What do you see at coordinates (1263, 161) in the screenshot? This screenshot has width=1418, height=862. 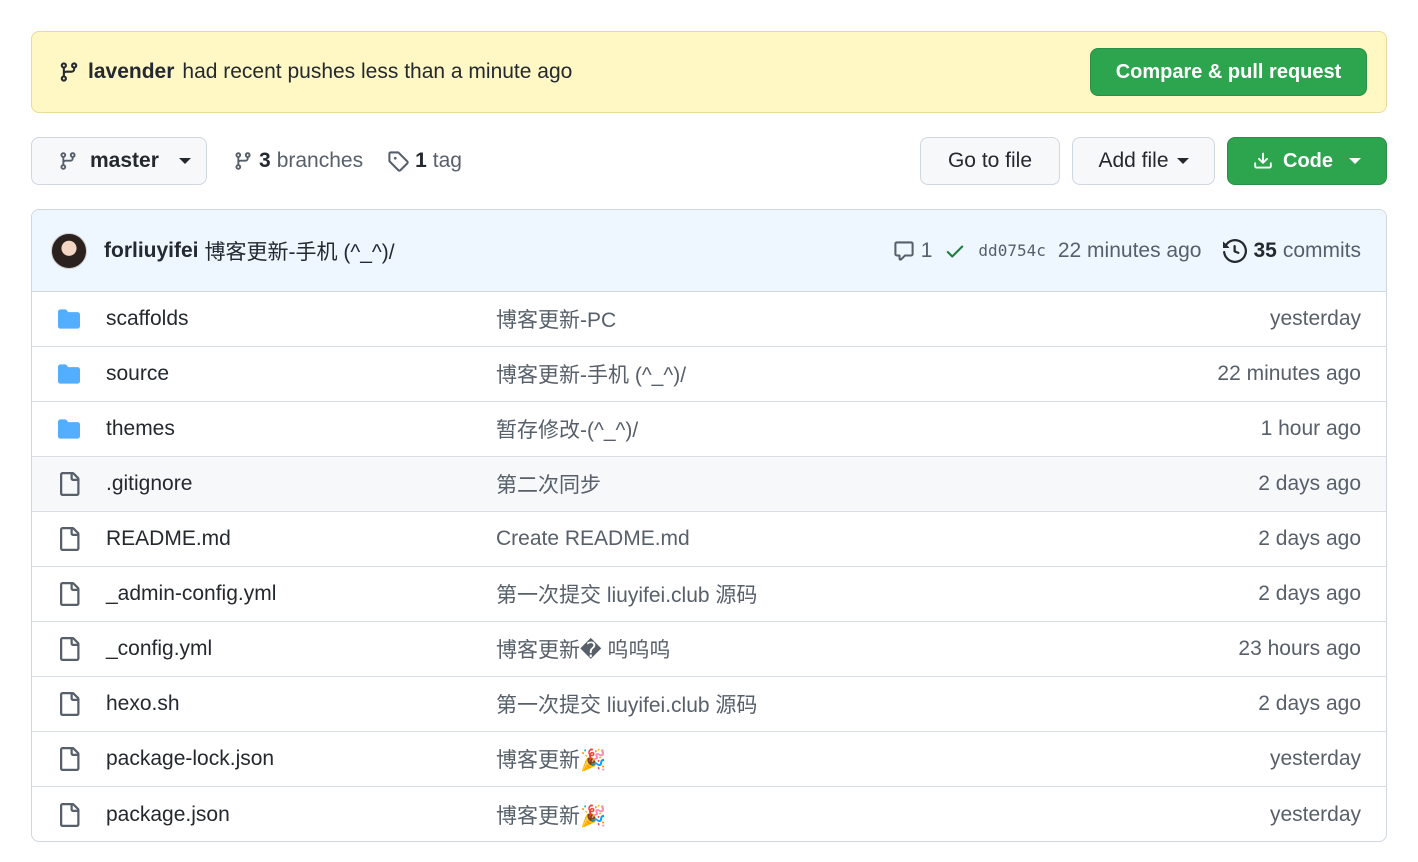 I see `download-icon` at bounding box center [1263, 161].